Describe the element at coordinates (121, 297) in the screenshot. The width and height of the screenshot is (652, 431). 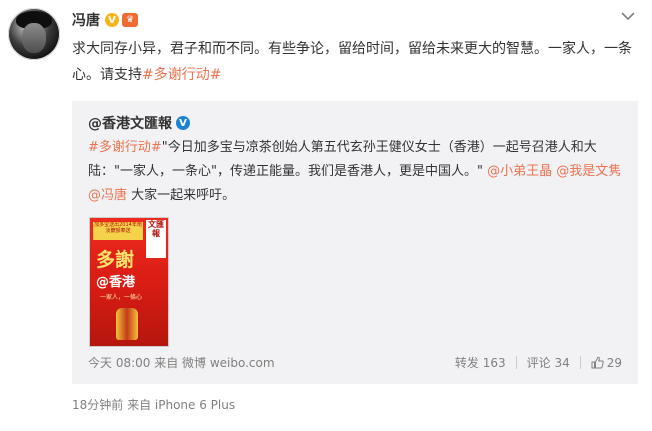
I see `thumbnail-slogan: 一家人，一條心` at that location.